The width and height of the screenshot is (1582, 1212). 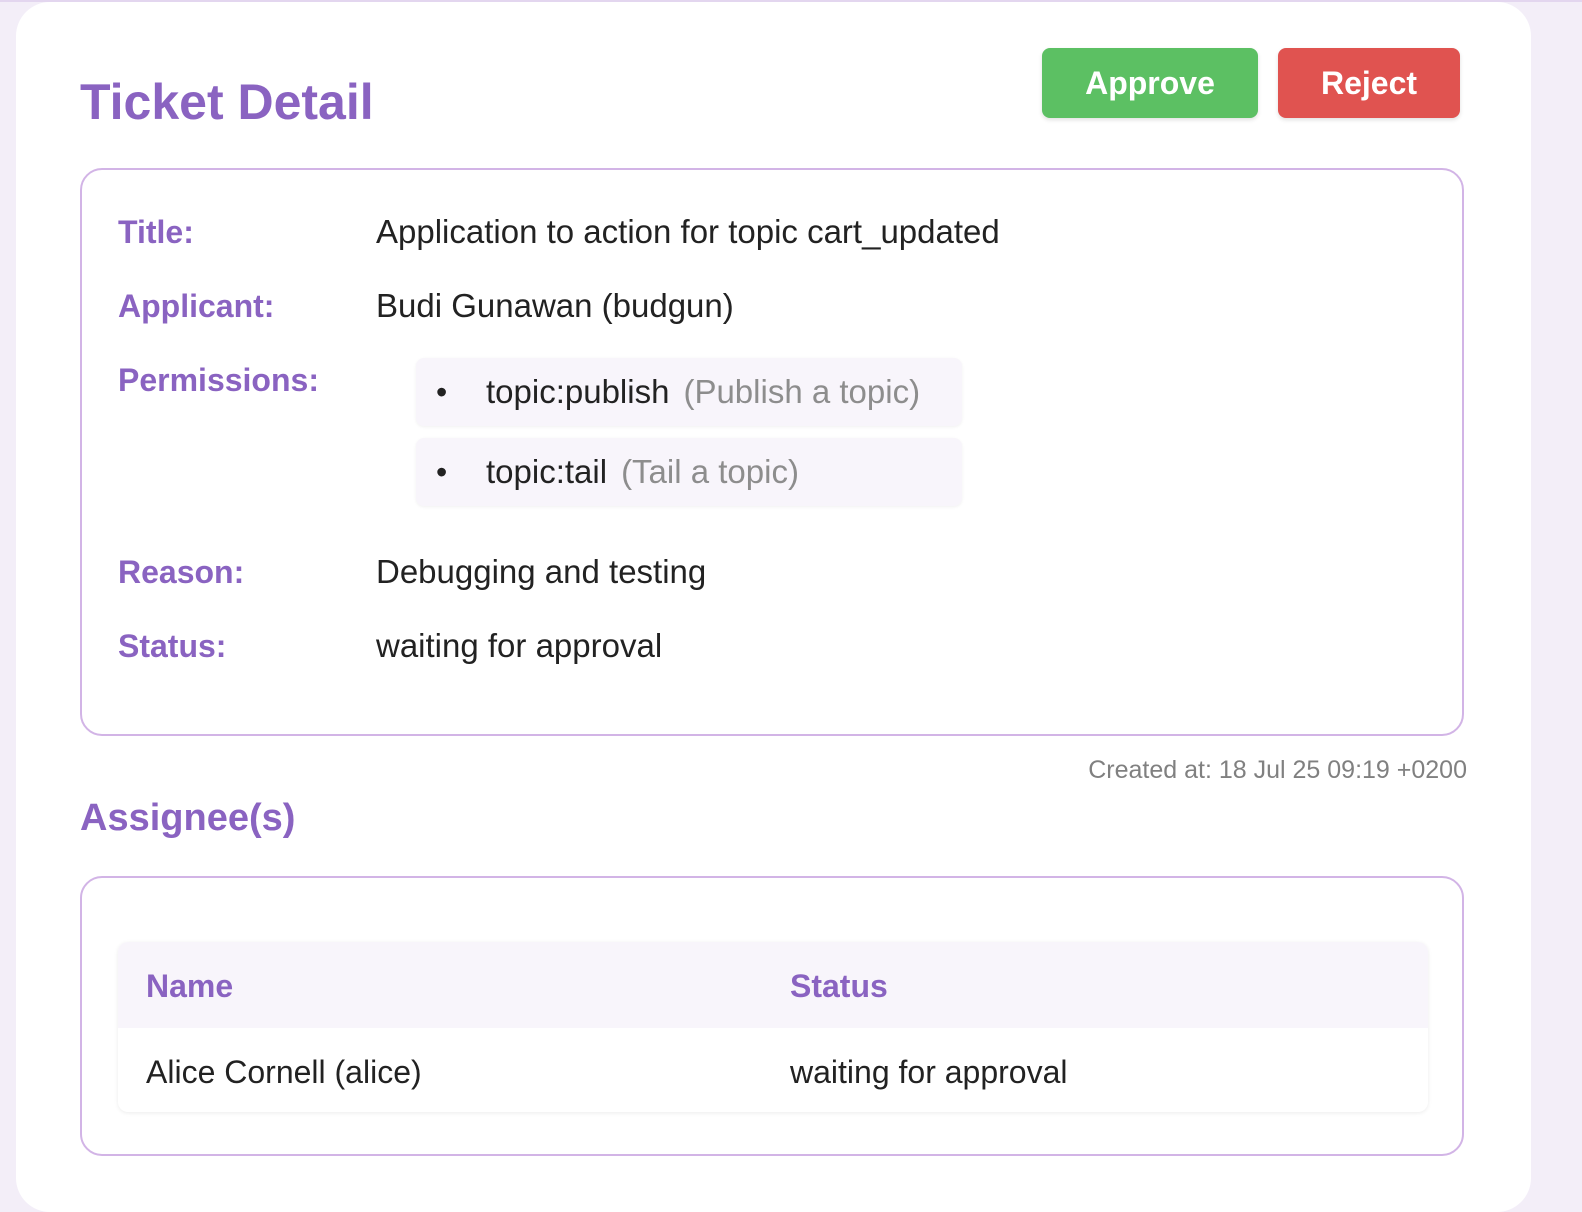 I want to click on reject-button: Reject, so click(x=1369, y=83).